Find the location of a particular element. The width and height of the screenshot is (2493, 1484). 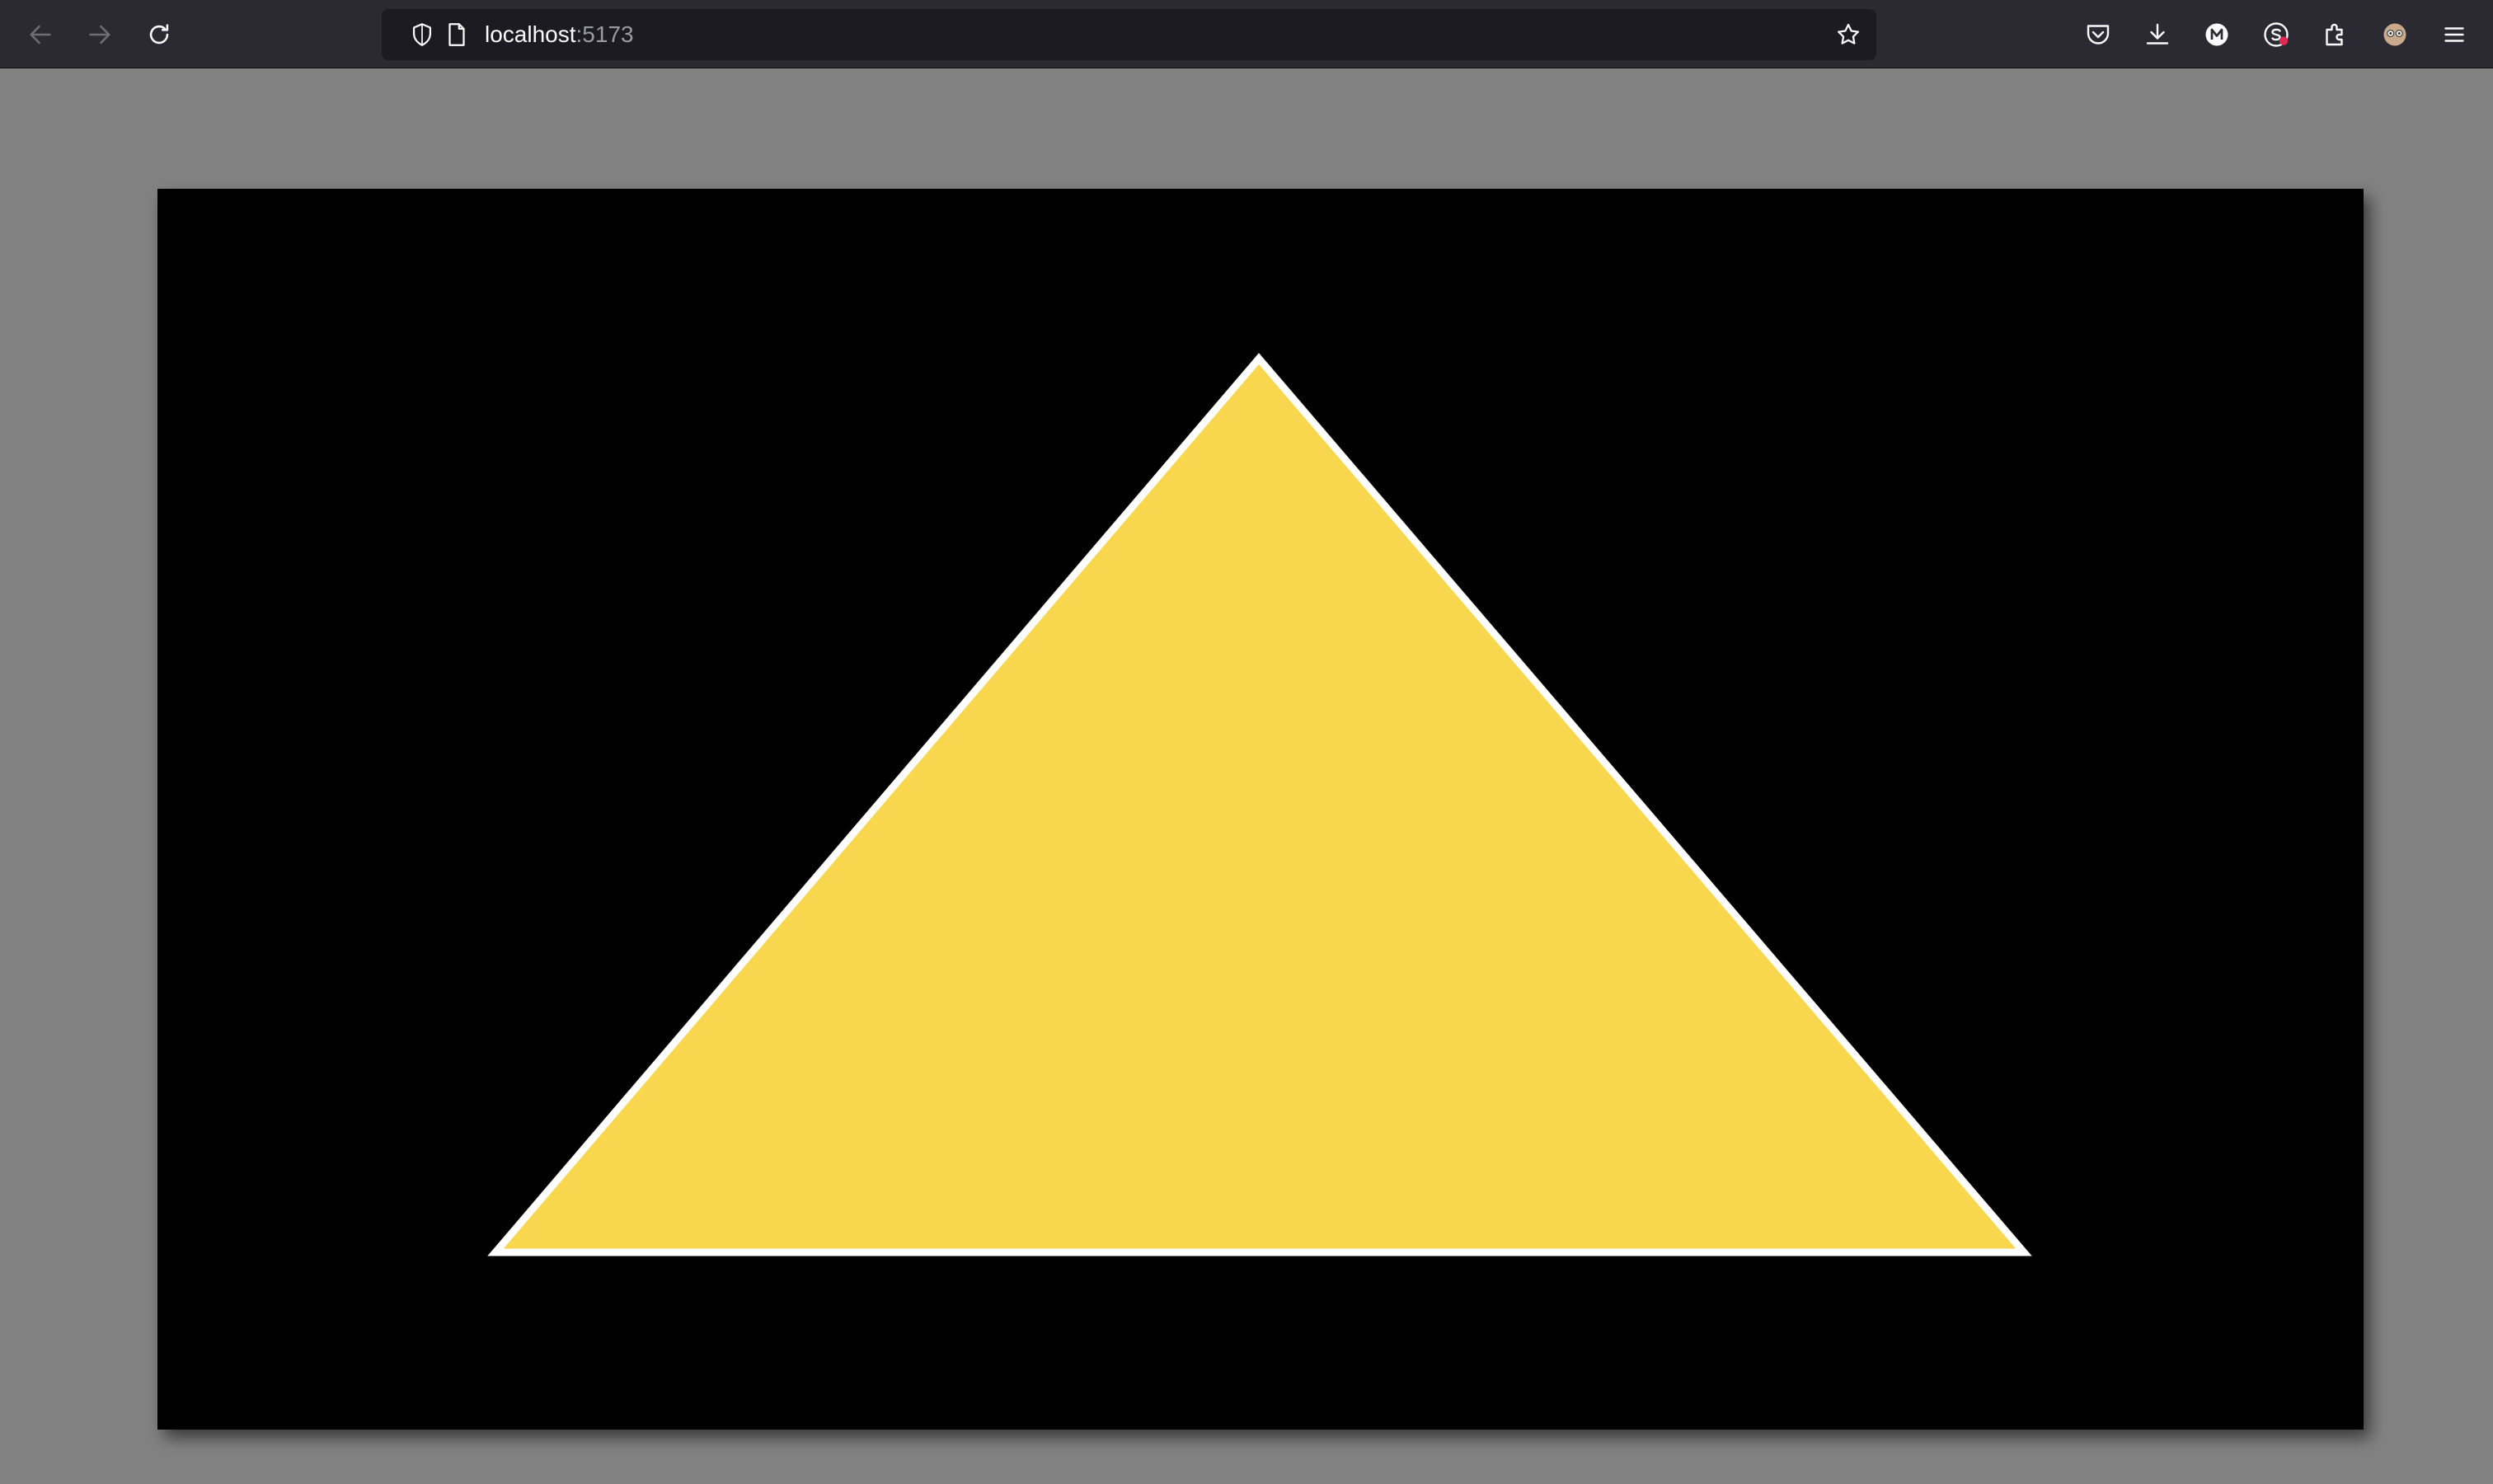

bookmark-star-icon is located at coordinates (1848, 35).